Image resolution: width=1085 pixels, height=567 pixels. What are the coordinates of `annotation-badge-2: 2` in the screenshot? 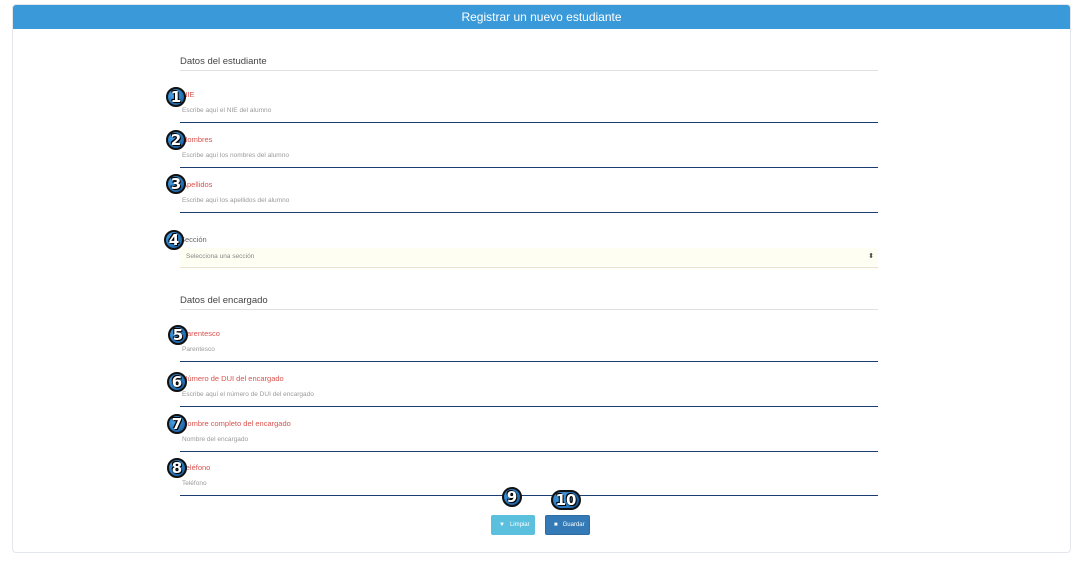 It's located at (176, 140).